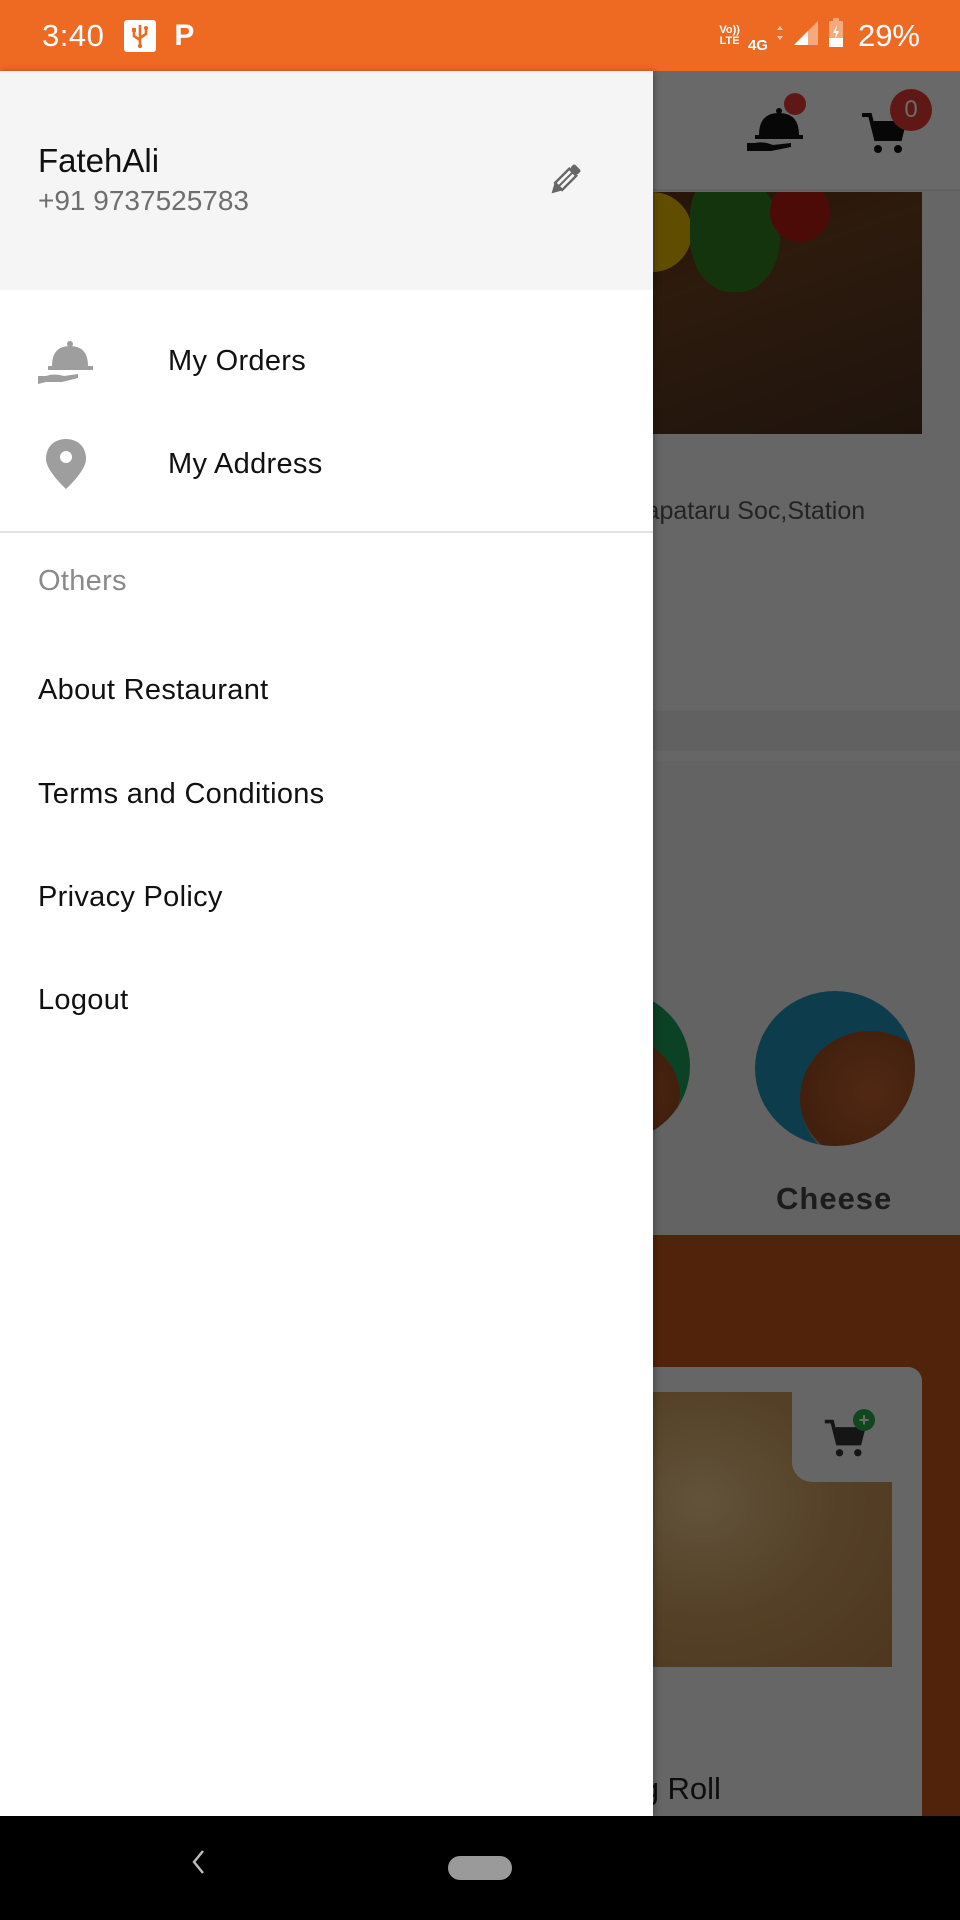  Describe the element at coordinates (140, 35) in the screenshot. I see `usb-icon` at that location.